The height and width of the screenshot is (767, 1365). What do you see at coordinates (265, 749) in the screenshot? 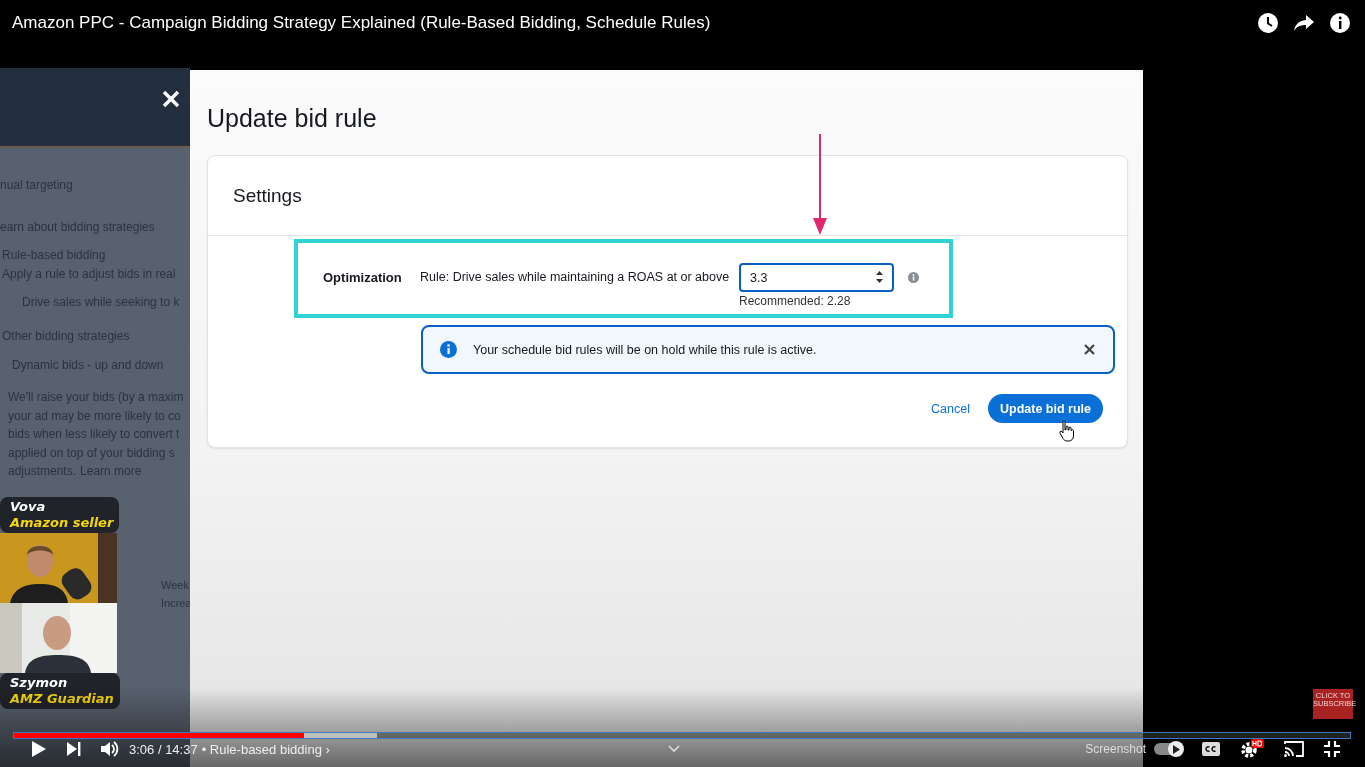
I see `chapter-link: • Rule-based bidding ›` at bounding box center [265, 749].